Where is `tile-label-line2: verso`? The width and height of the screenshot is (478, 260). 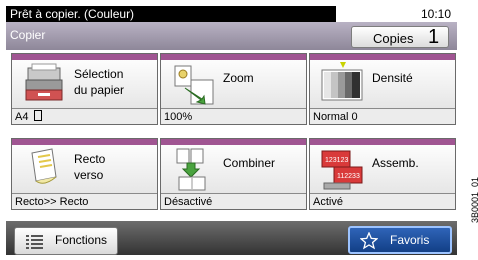
tile-label-line2: verso is located at coordinates (89, 175).